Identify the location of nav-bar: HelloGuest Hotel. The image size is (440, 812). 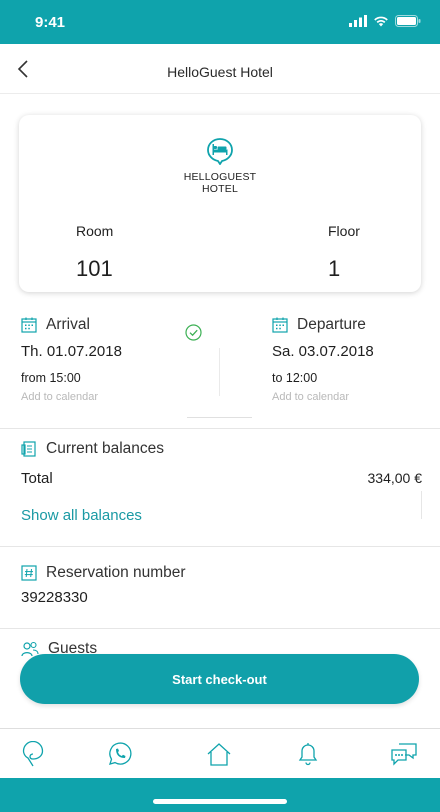
(220, 69).